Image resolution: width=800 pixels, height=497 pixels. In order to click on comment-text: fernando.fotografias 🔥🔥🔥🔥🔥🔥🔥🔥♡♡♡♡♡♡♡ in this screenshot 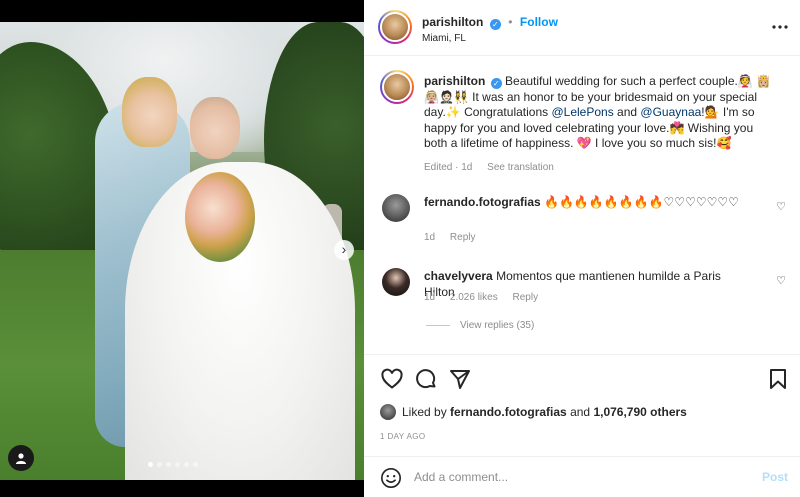, I will do `click(589, 202)`.